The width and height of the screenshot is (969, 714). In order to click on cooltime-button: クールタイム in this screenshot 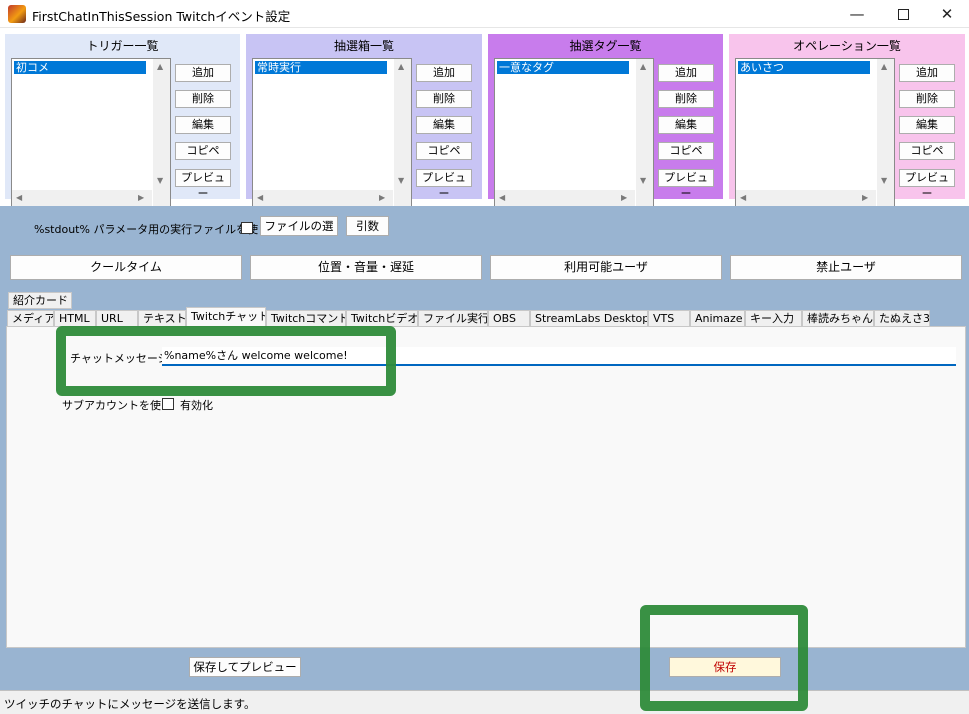, I will do `click(126, 267)`.